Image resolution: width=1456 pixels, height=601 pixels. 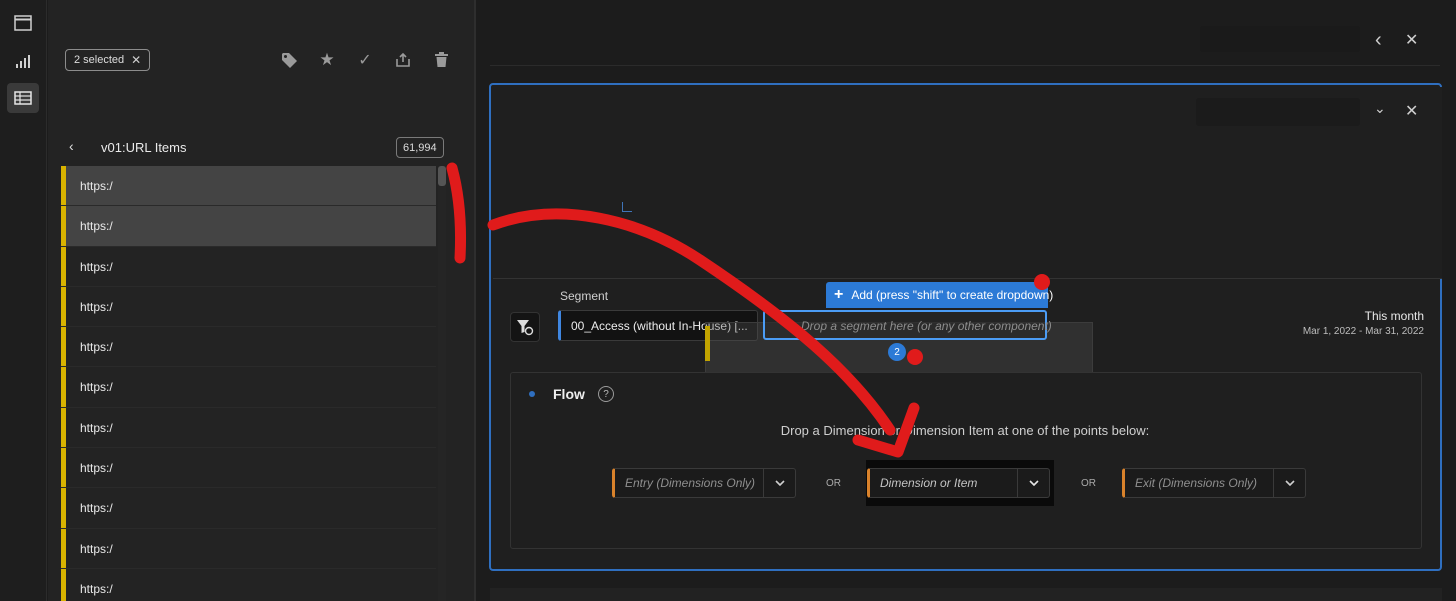 What do you see at coordinates (966, 594) in the screenshot?
I see `next-panel-edge` at bounding box center [966, 594].